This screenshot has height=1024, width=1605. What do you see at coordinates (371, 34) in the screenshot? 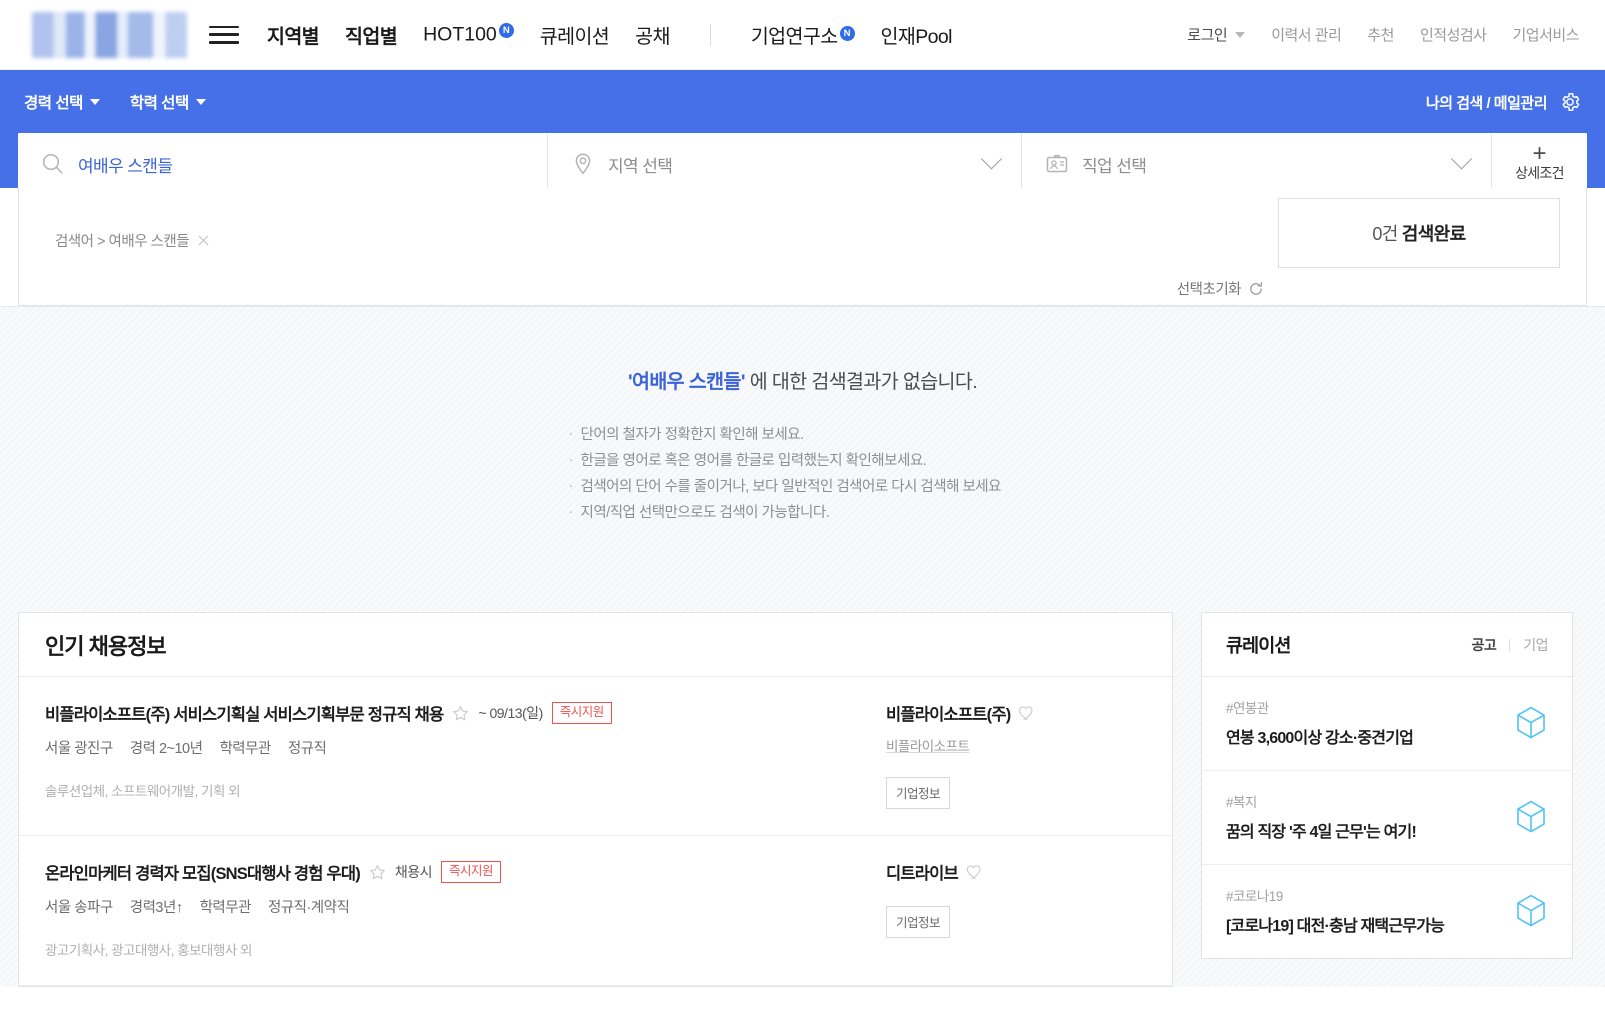
I see `nav-item-job: 직업별` at bounding box center [371, 34].